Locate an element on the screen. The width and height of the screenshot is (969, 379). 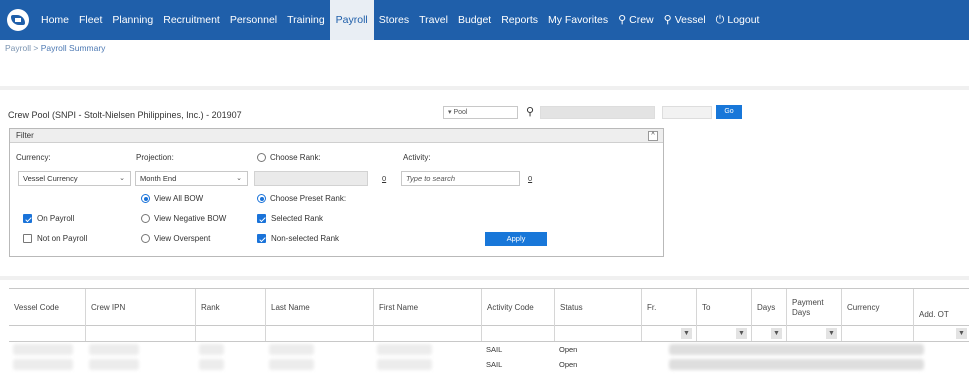
nav-item-fleet: Fleet is located at coordinates (90, 20).